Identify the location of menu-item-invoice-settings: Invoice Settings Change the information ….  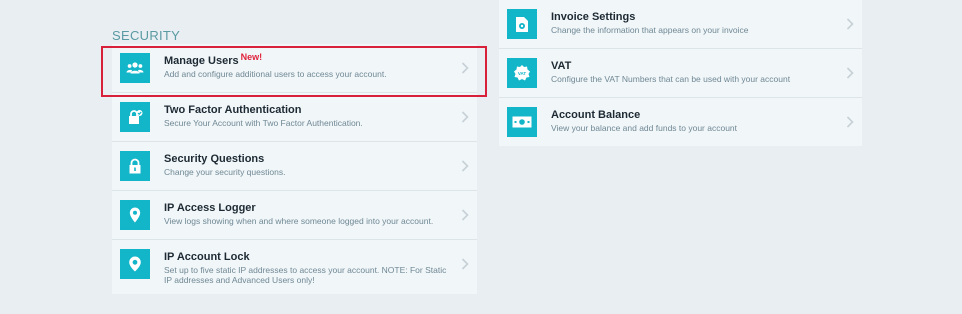
(680, 24).